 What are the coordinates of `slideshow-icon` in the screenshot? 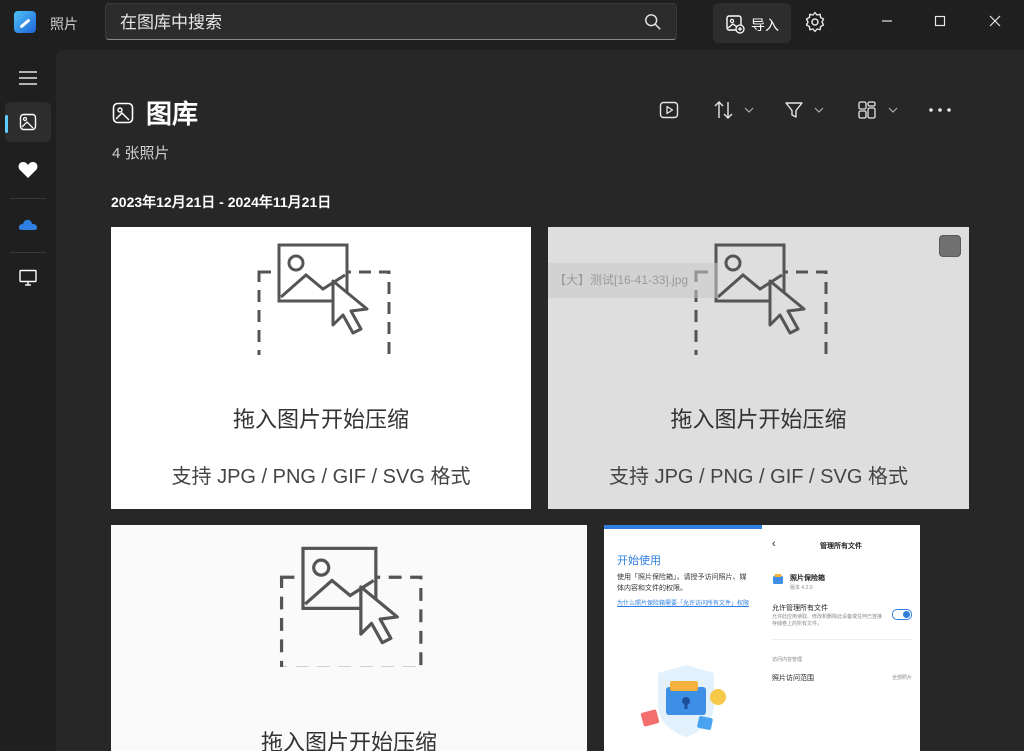 It's located at (669, 110).